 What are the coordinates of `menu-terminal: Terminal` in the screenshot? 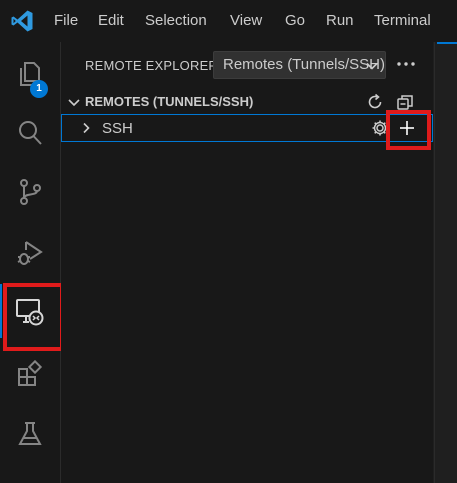 It's located at (402, 20).